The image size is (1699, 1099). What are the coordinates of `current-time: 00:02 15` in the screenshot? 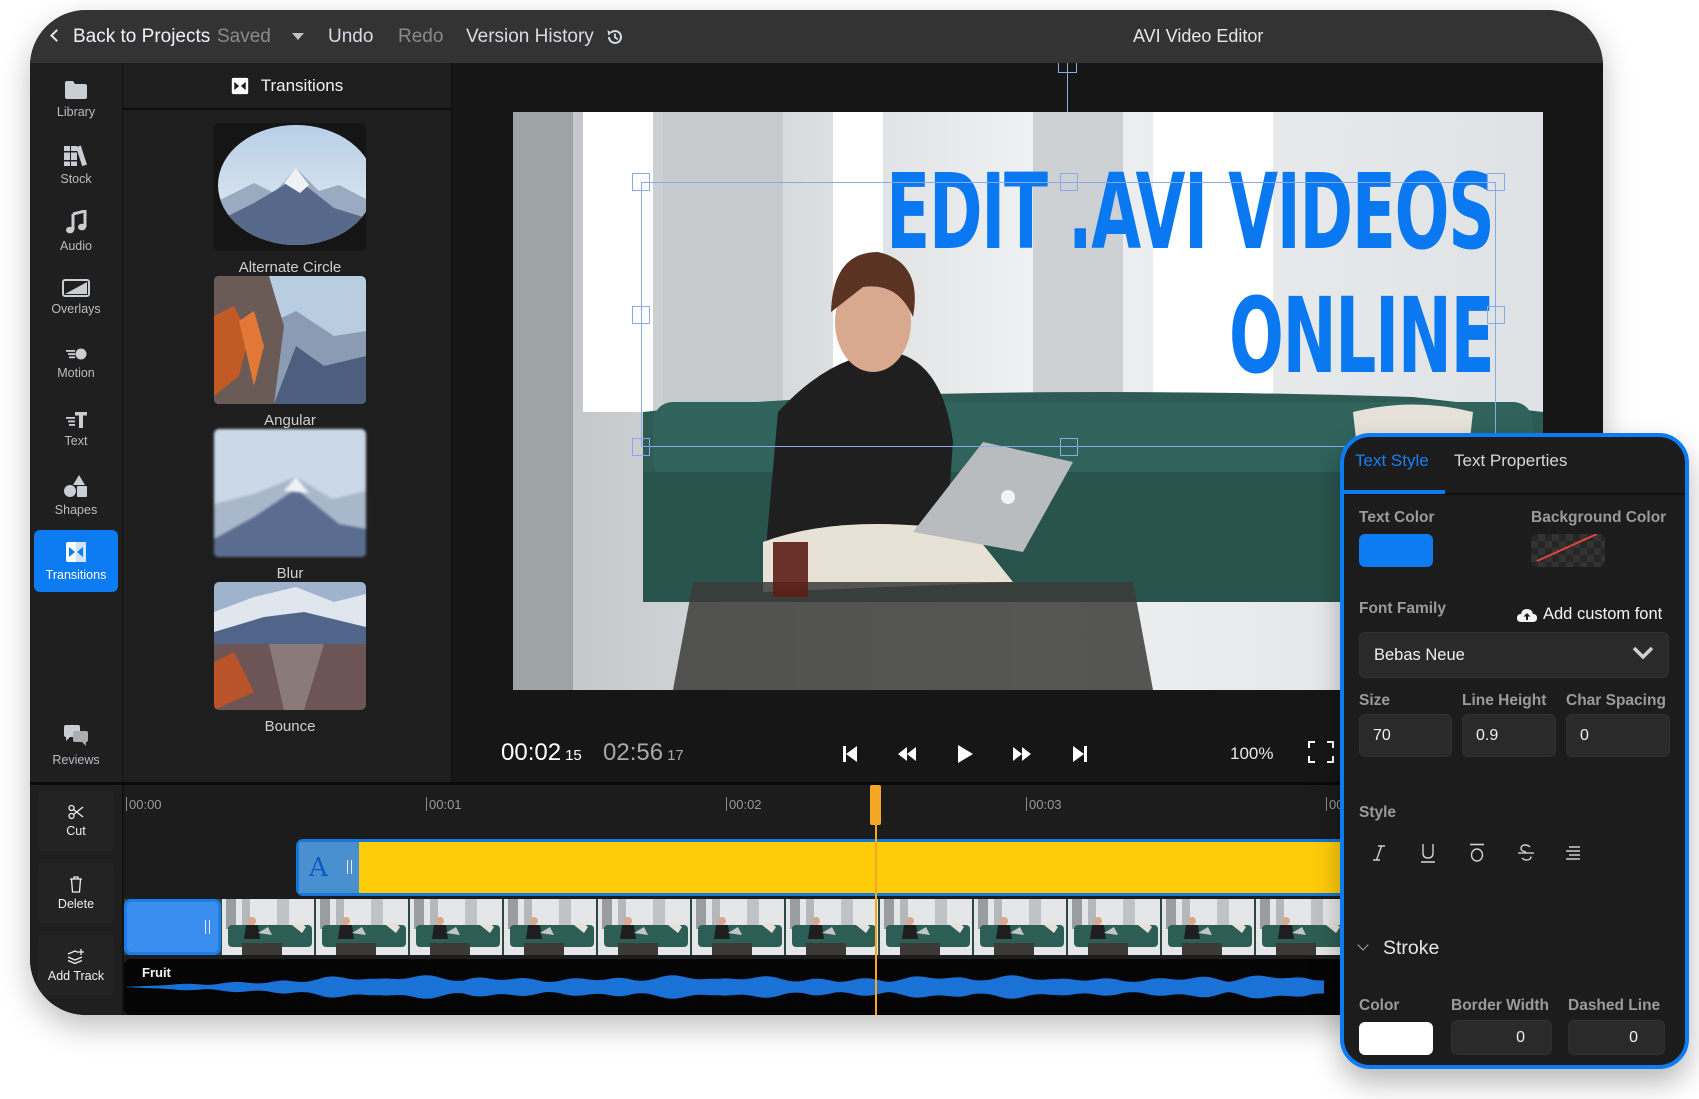 It's located at (541, 753).